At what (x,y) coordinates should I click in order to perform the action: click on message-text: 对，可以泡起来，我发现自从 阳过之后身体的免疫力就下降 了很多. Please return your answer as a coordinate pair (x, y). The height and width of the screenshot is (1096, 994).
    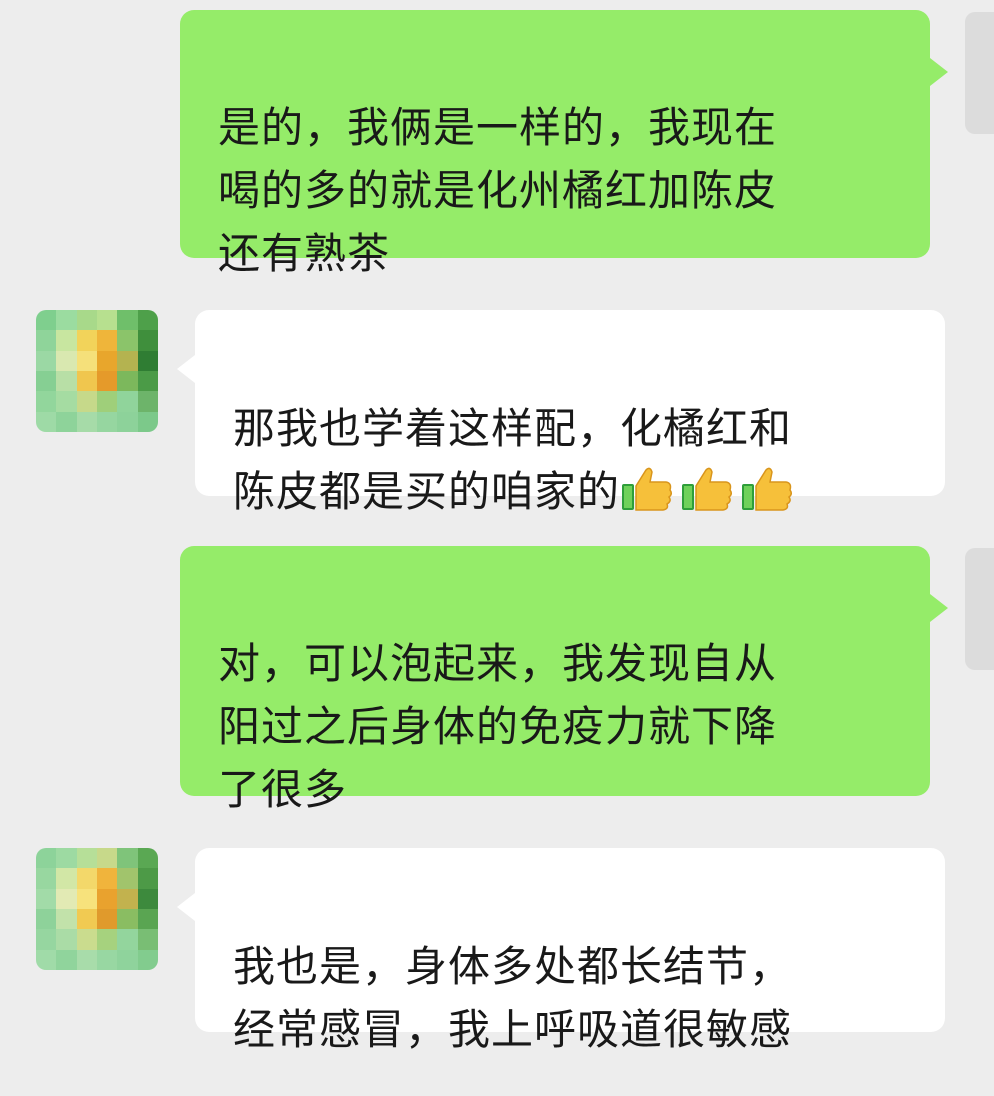
    Looking at the image, I should click on (498, 726).